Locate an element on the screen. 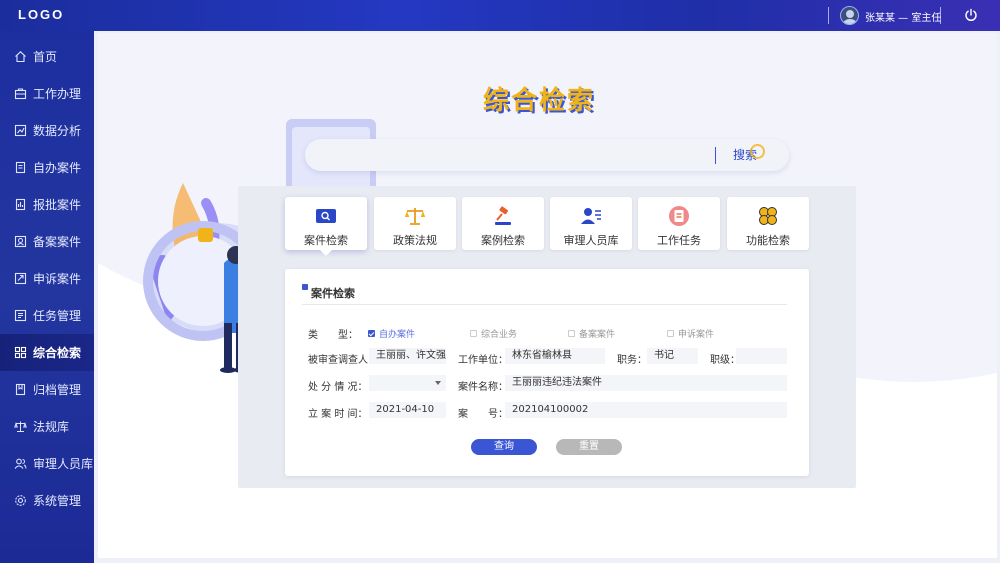 Image resolution: width=1000 pixels, height=563 pixels. document-icon is located at coordinates (20, 167).